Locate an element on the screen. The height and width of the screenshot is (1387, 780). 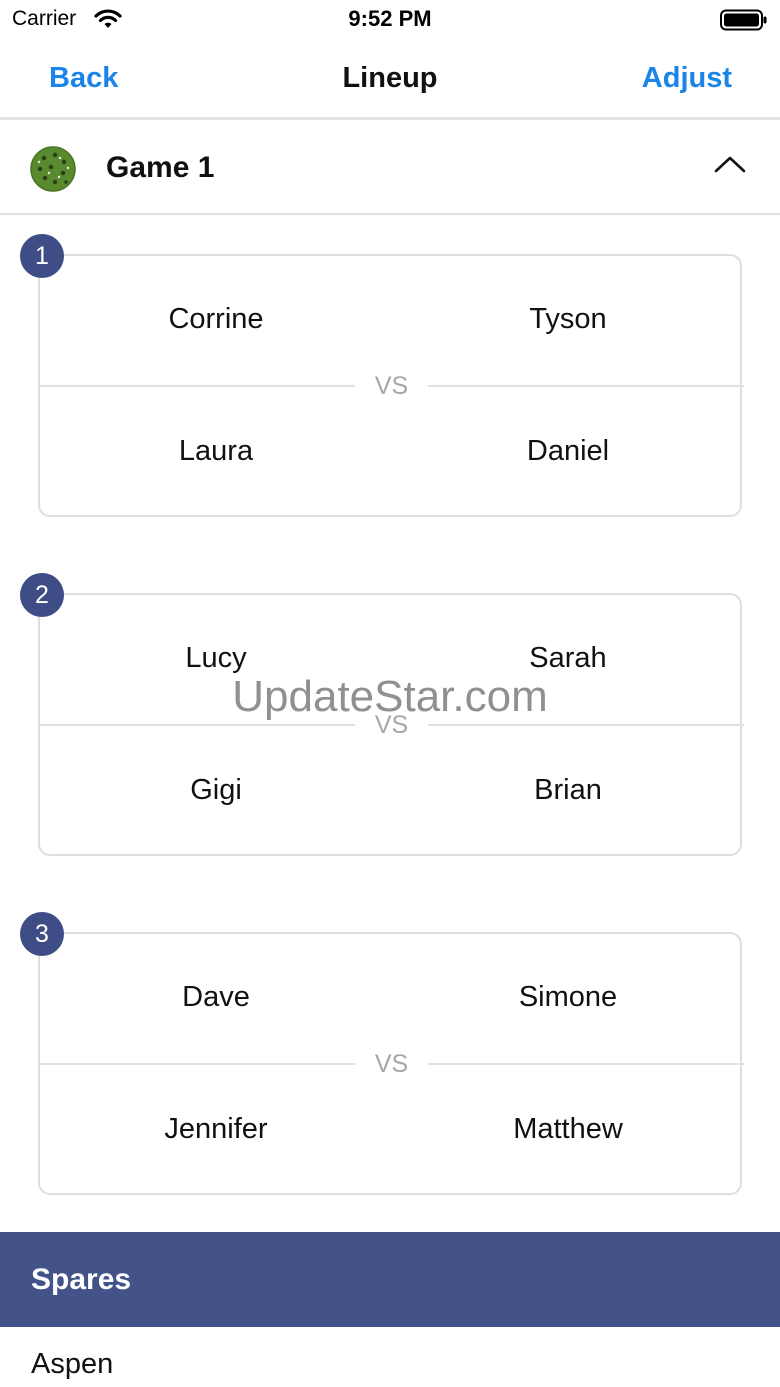
pickleball-icon is located at coordinates (53, 171).